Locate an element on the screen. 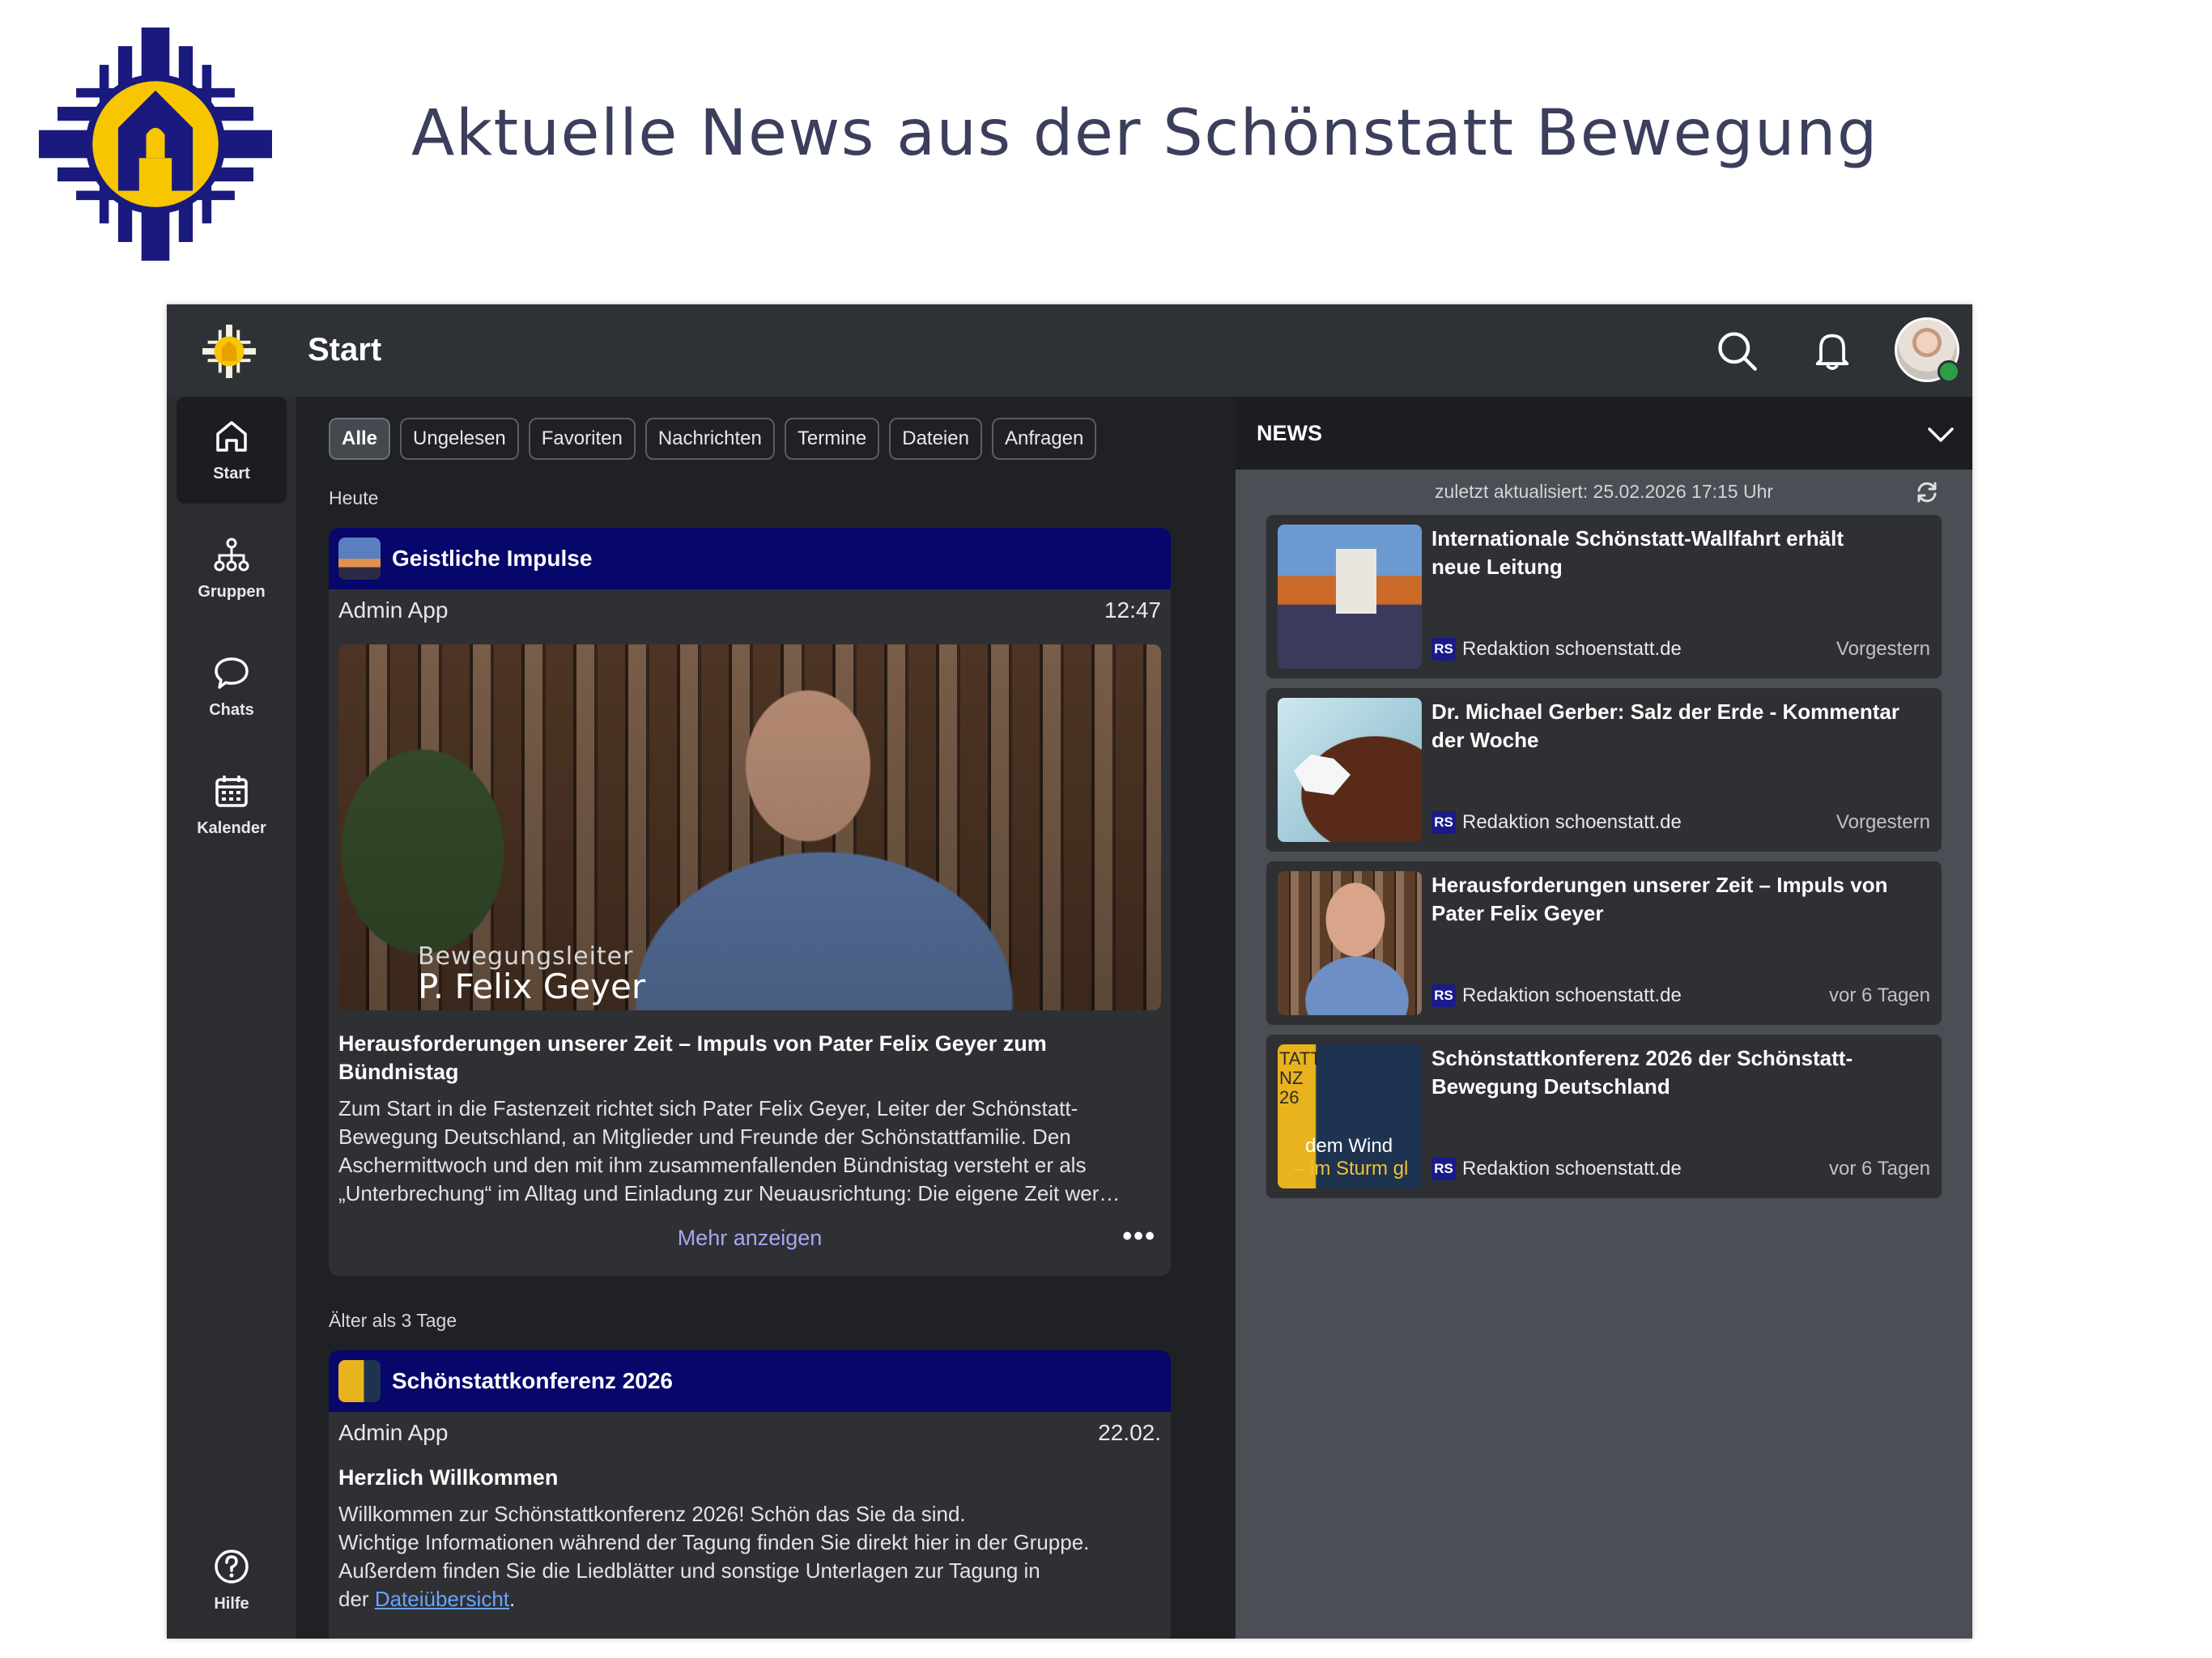 The image size is (2212, 1658). news-item-title-line: neue Leitung is located at coordinates (1497, 567).